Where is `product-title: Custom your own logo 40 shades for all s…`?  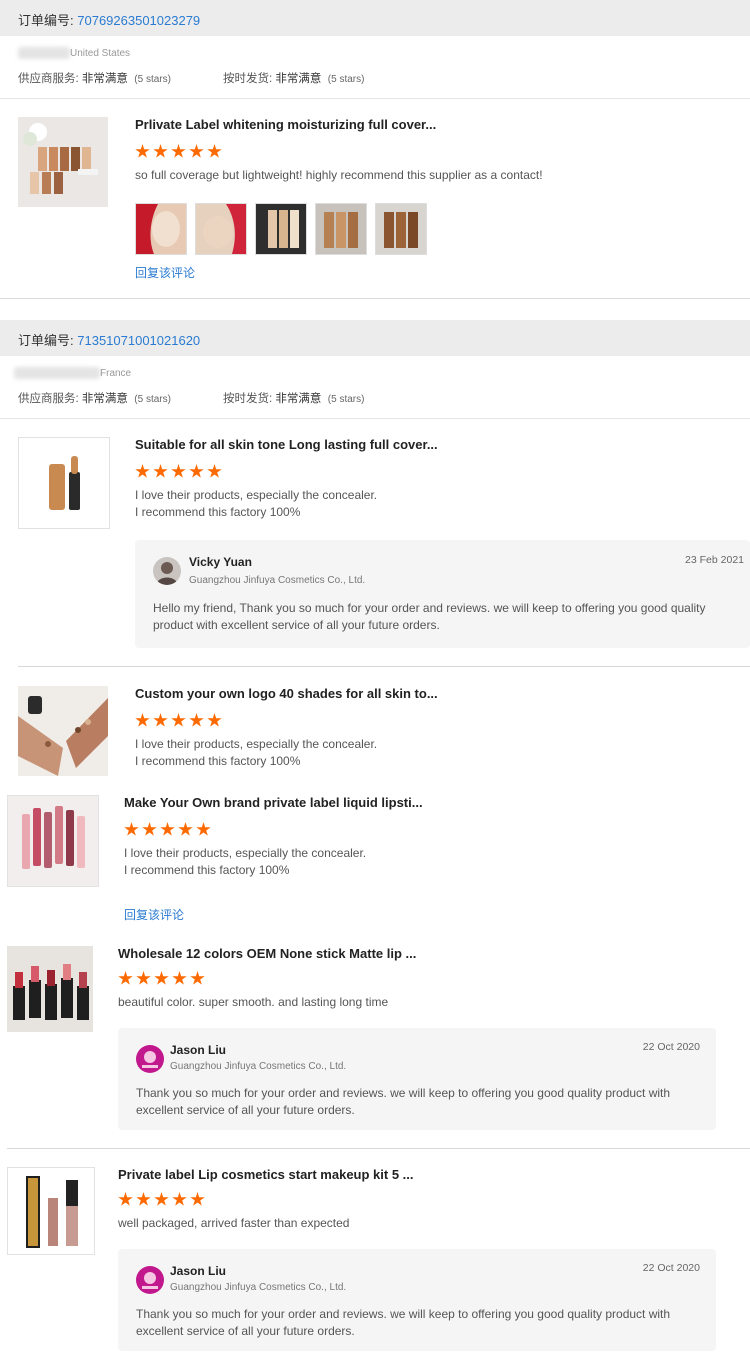
product-title: Custom your own logo 40 shades for all s… is located at coordinates (286, 693).